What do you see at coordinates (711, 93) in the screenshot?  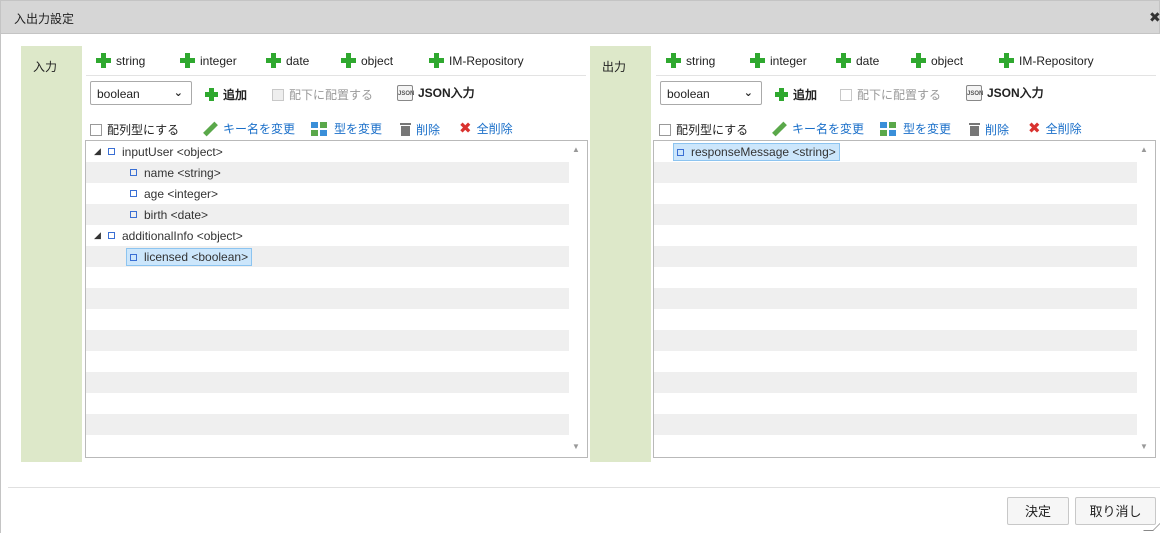 I see `output-type-select: boolean ⌄` at bounding box center [711, 93].